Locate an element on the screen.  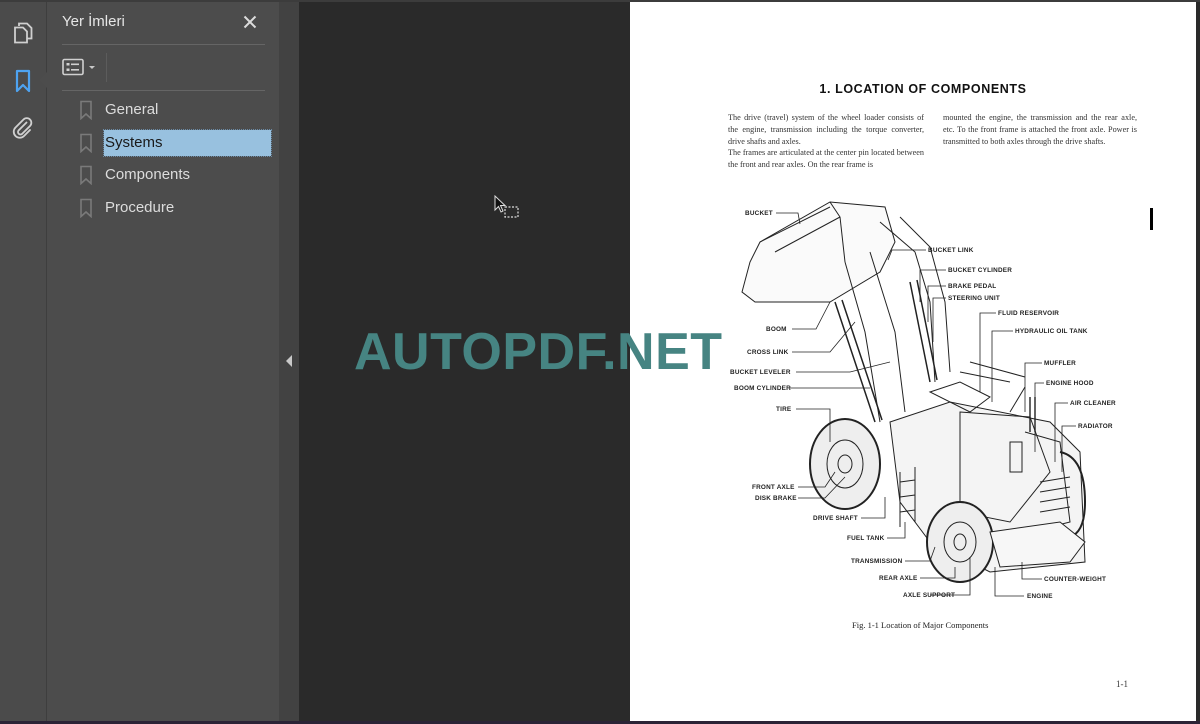
figure-caption: Fig. 1-1 Location of Major Components is located at coordinates (920, 625).